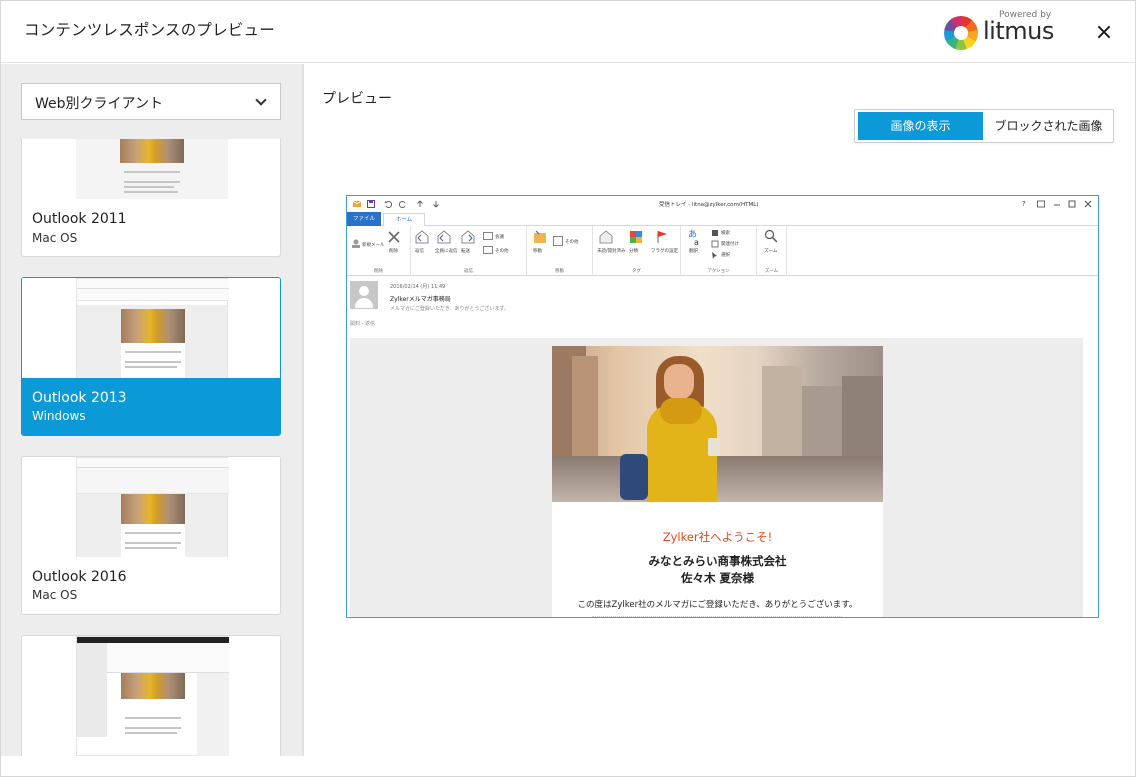  What do you see at coordinates (488, 236) in the screenshot?
I see `meeting-icon` at bounding box center [488, 236].